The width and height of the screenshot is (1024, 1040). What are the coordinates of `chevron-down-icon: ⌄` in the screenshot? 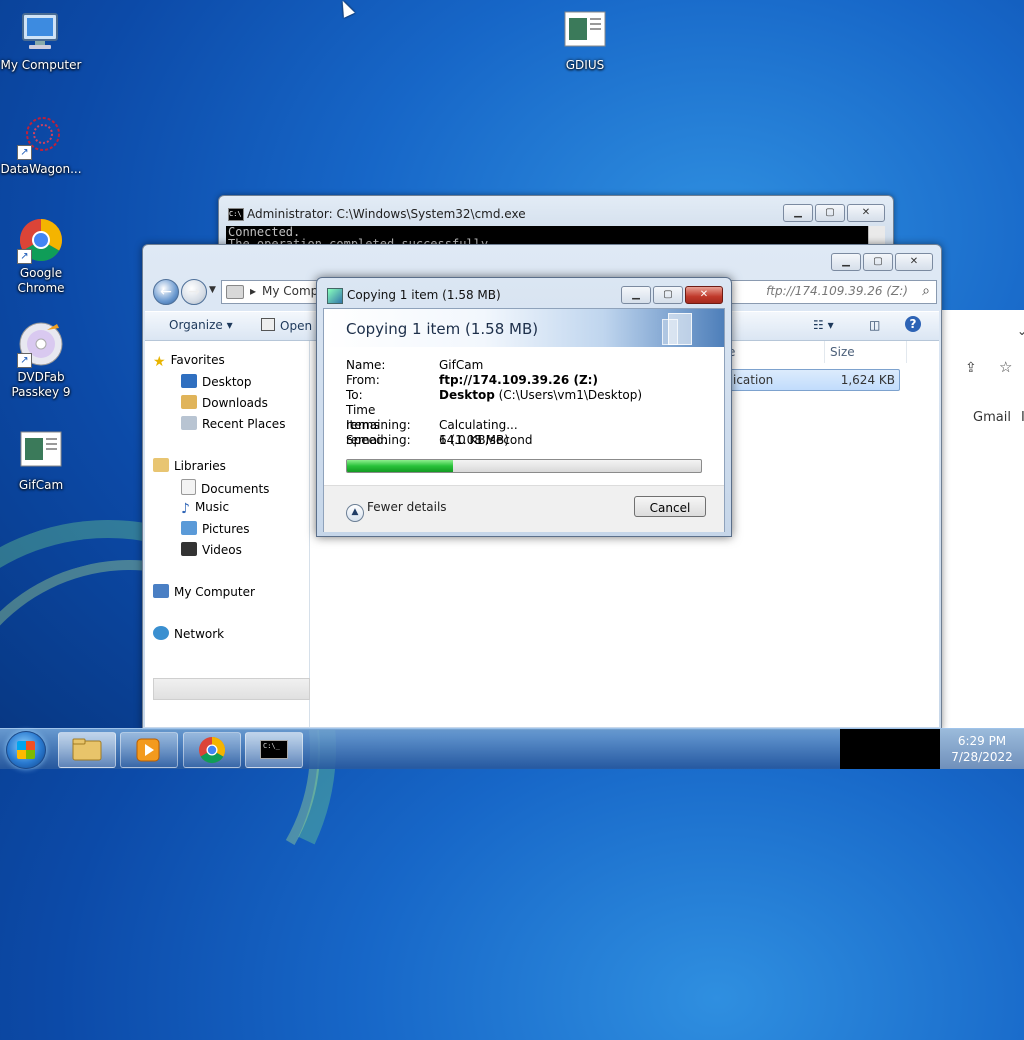 It's located at (1020, 331).